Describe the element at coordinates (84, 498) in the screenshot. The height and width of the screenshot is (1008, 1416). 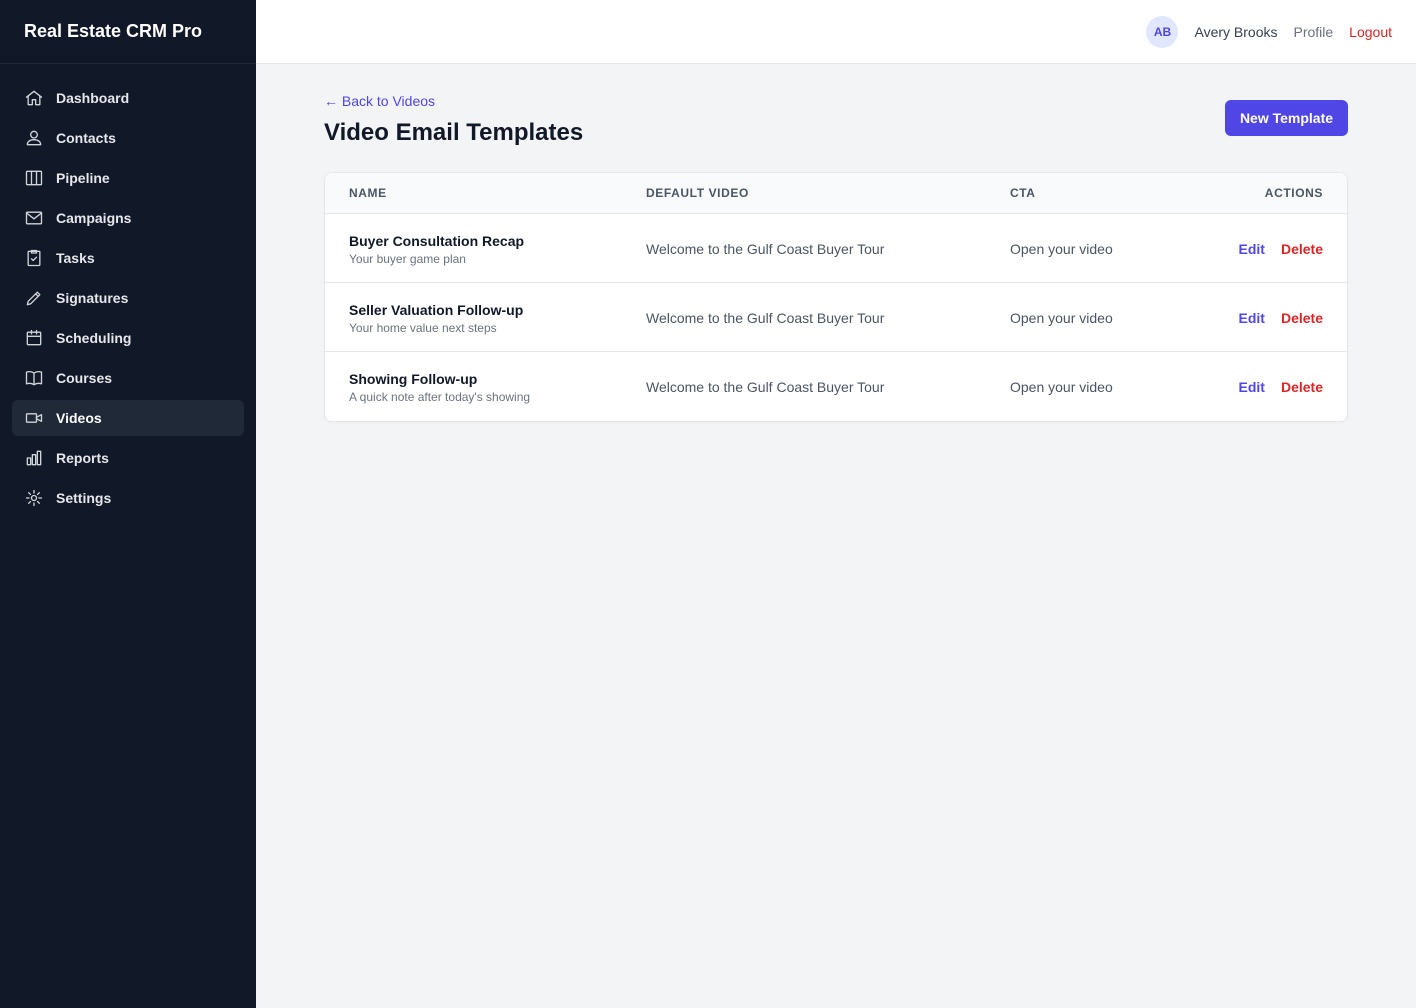
I see `sidebar-item-label: Settings` at that location.